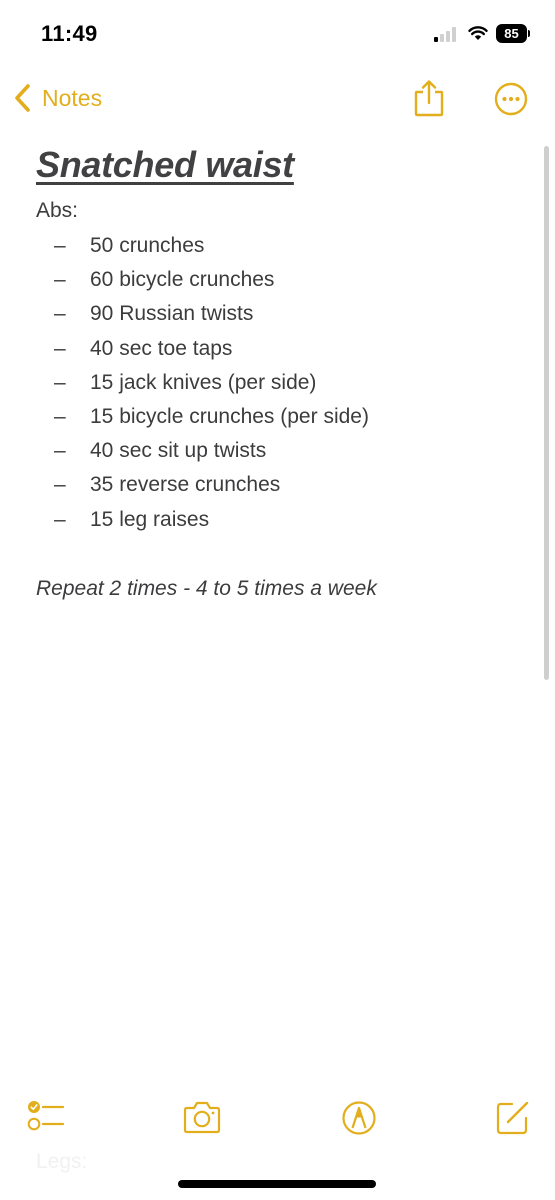 This screenshot has height=1200, width=555. Describe the element at coordinates (182, 280) in the screenshot. I see `list-item-text: 60 bicycle crunches` at that location.